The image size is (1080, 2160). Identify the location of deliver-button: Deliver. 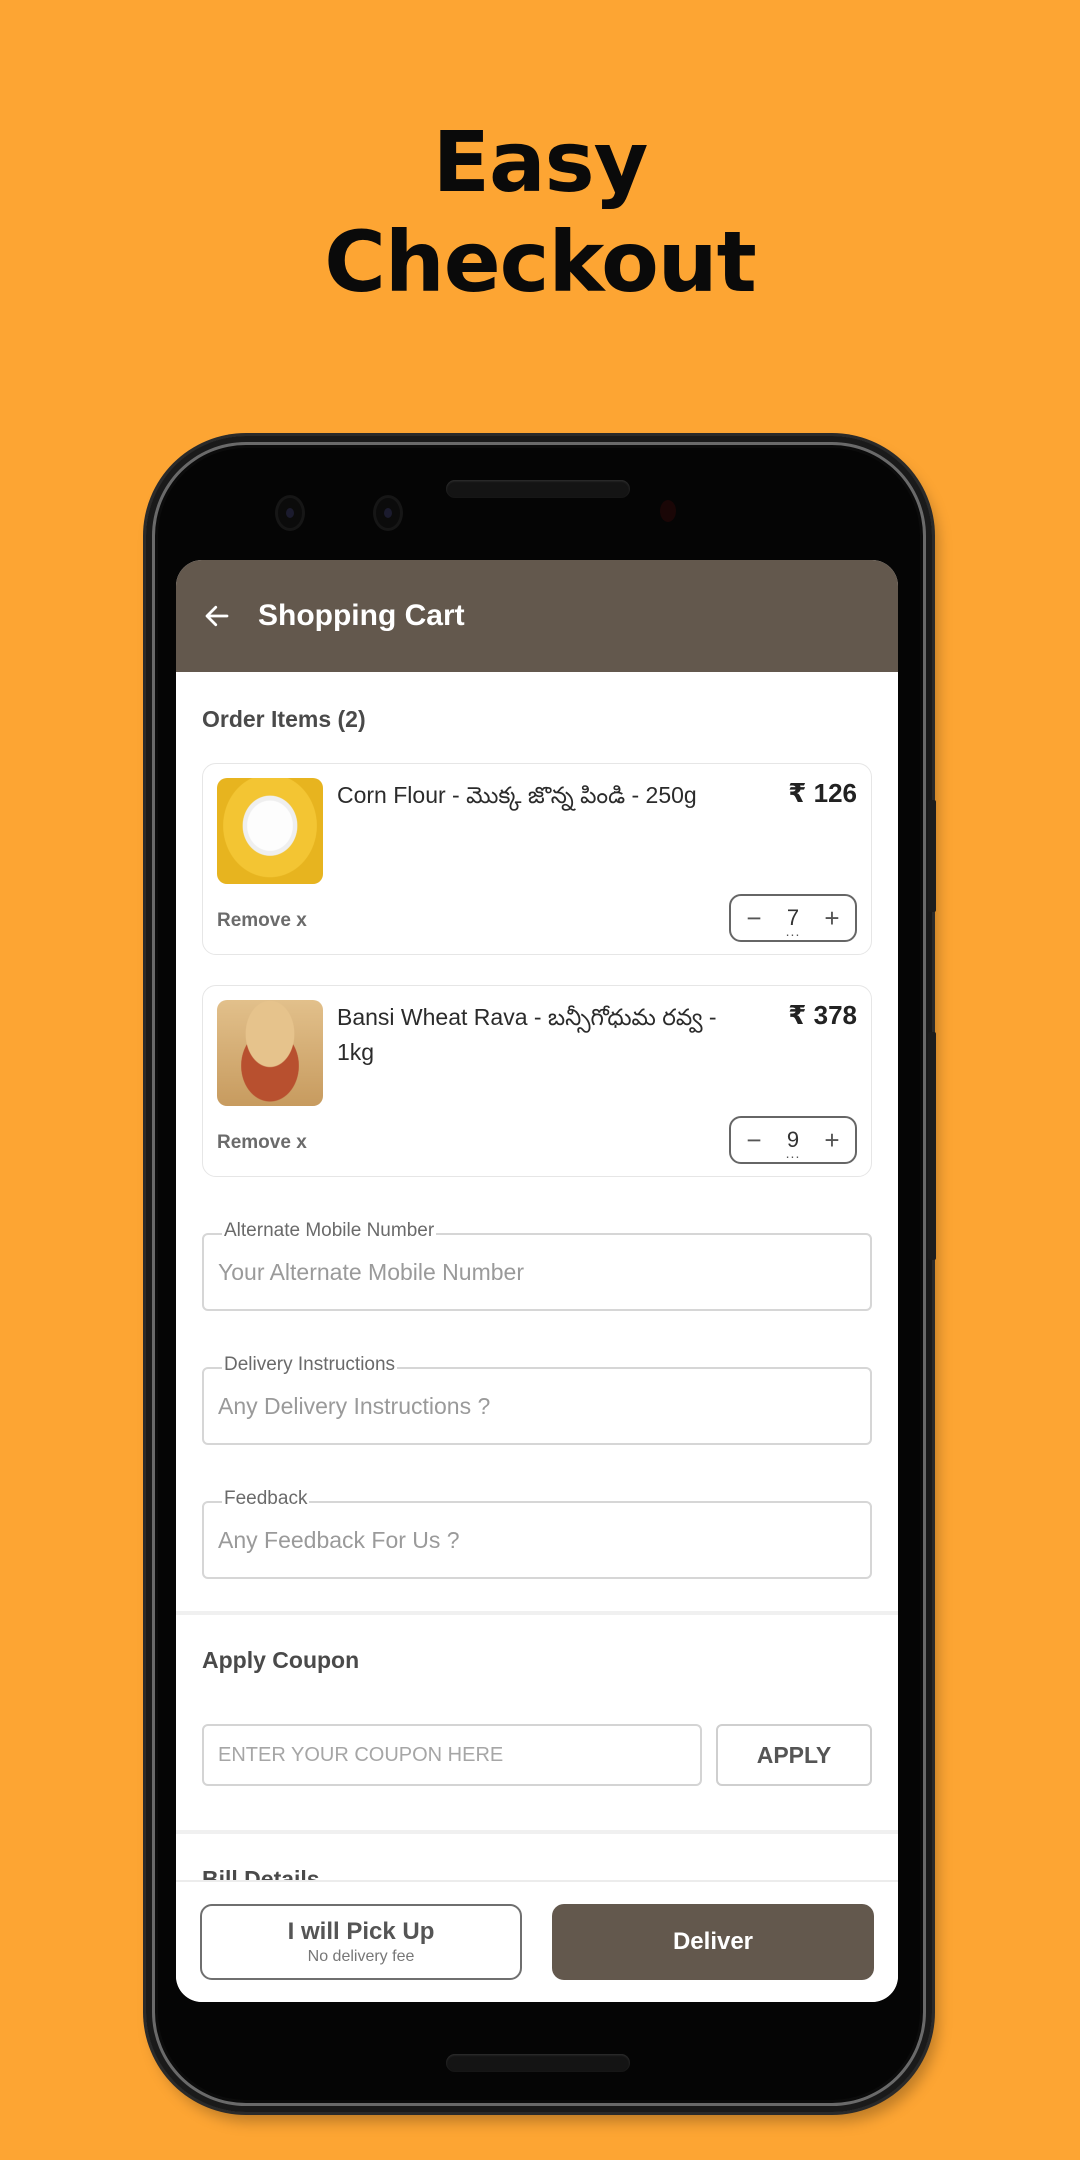
(713, 1942).